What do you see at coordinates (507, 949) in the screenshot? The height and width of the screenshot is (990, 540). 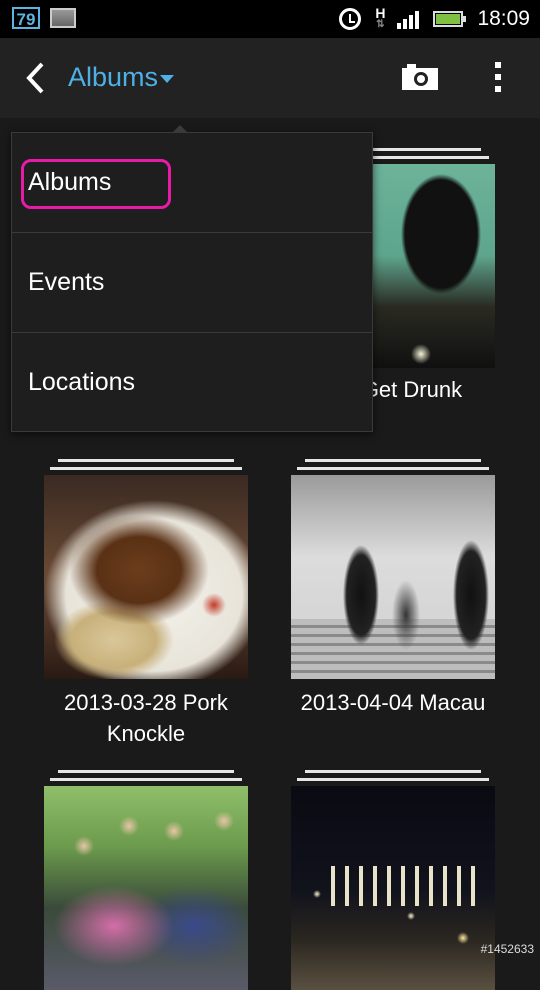 I see `watermark: #1452633` at bounding box center [507, 949].